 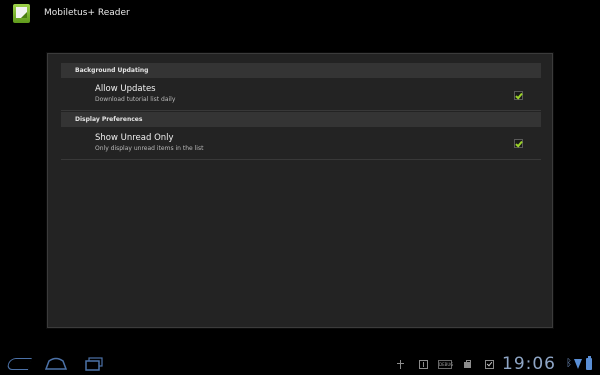 What do you see at coordinates (445, 364) in the screenshot?
I see `debug-icon: DEBUG` at bounding box center [445, 364].